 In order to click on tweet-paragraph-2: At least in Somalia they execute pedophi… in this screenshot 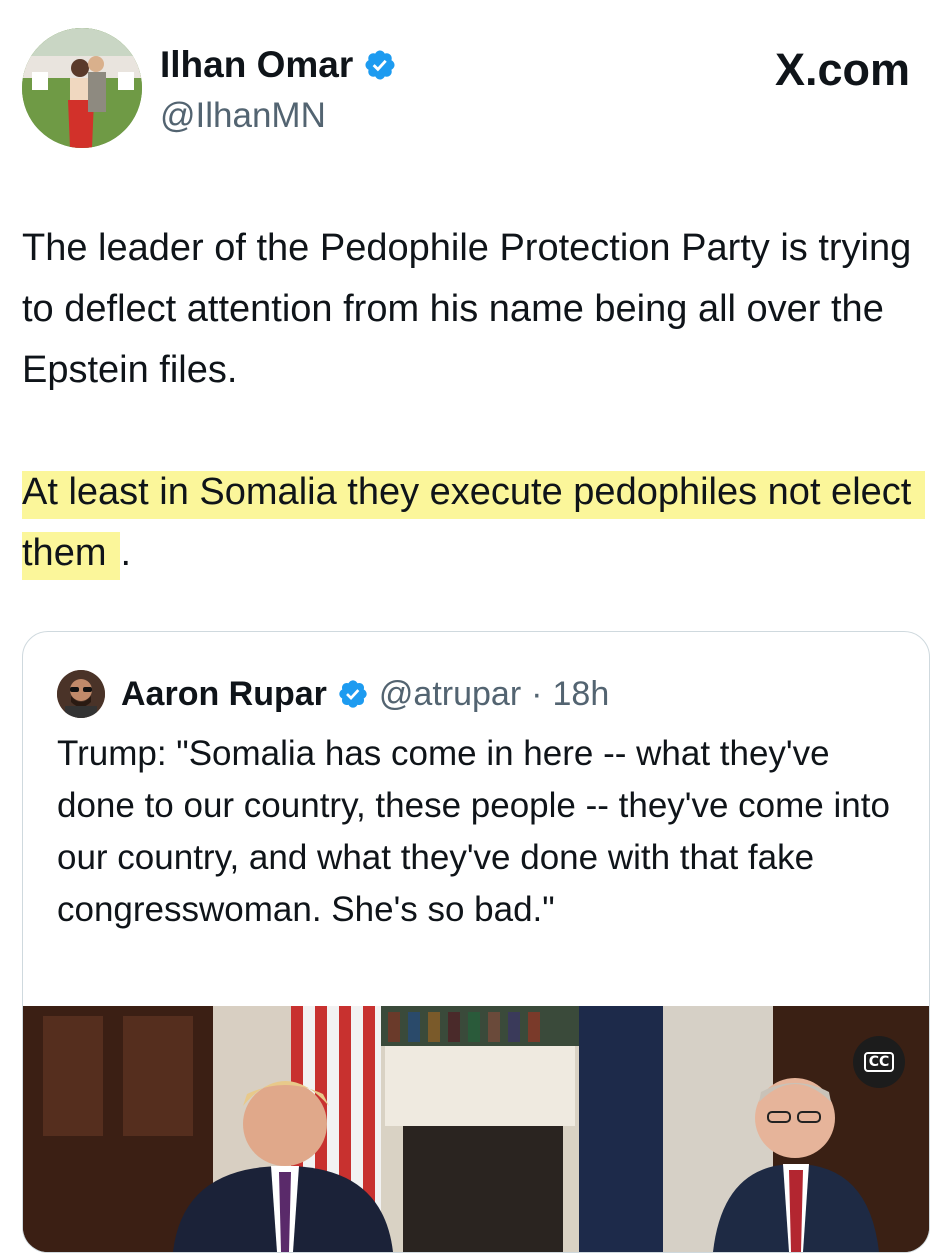, I will do `click(474, 523)`.